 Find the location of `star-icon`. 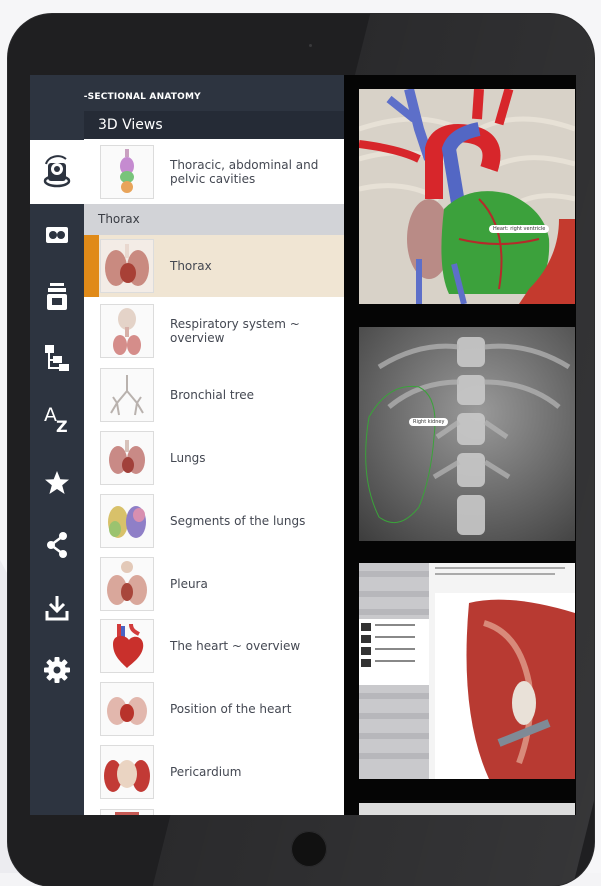

star-icon is located at coordinates (57, 482).